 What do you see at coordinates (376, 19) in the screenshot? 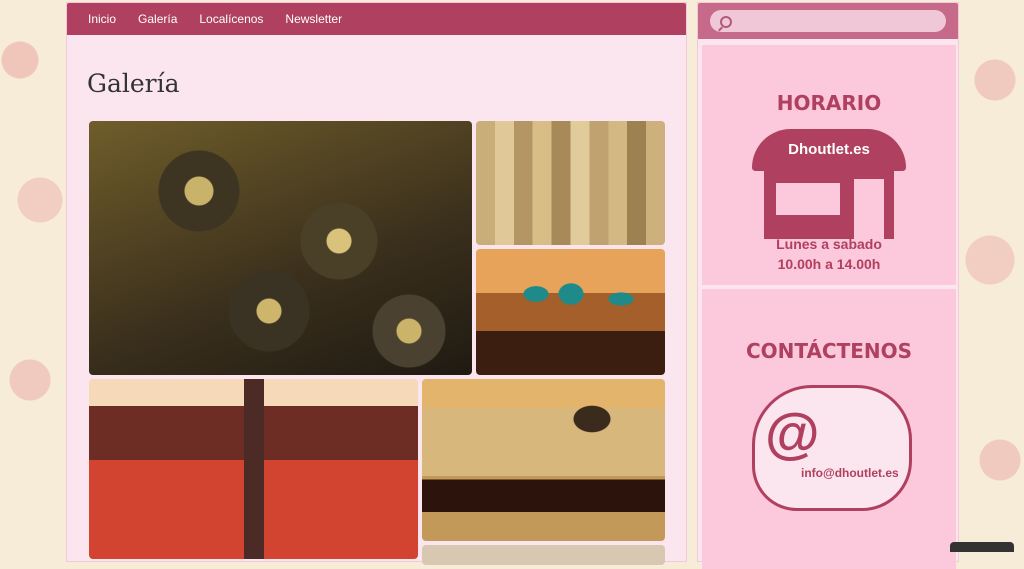
I see `top-nav: Inicio Galería Localícenos Newsletter` at bounding box center [376, 19].